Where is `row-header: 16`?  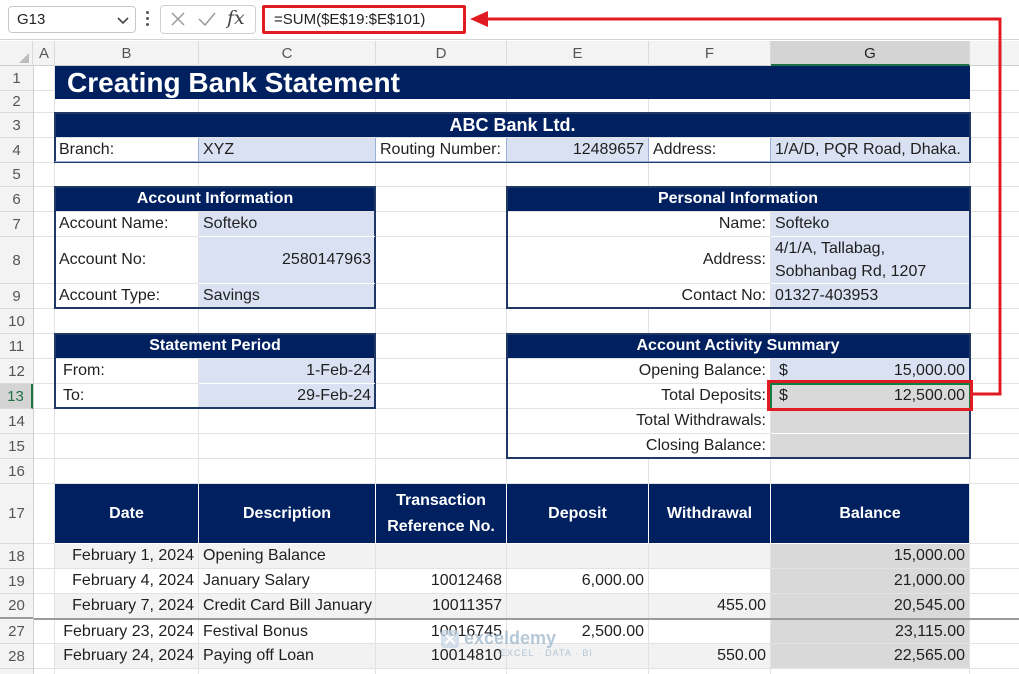 row-header: 16 is located at coordinates (16, 471).